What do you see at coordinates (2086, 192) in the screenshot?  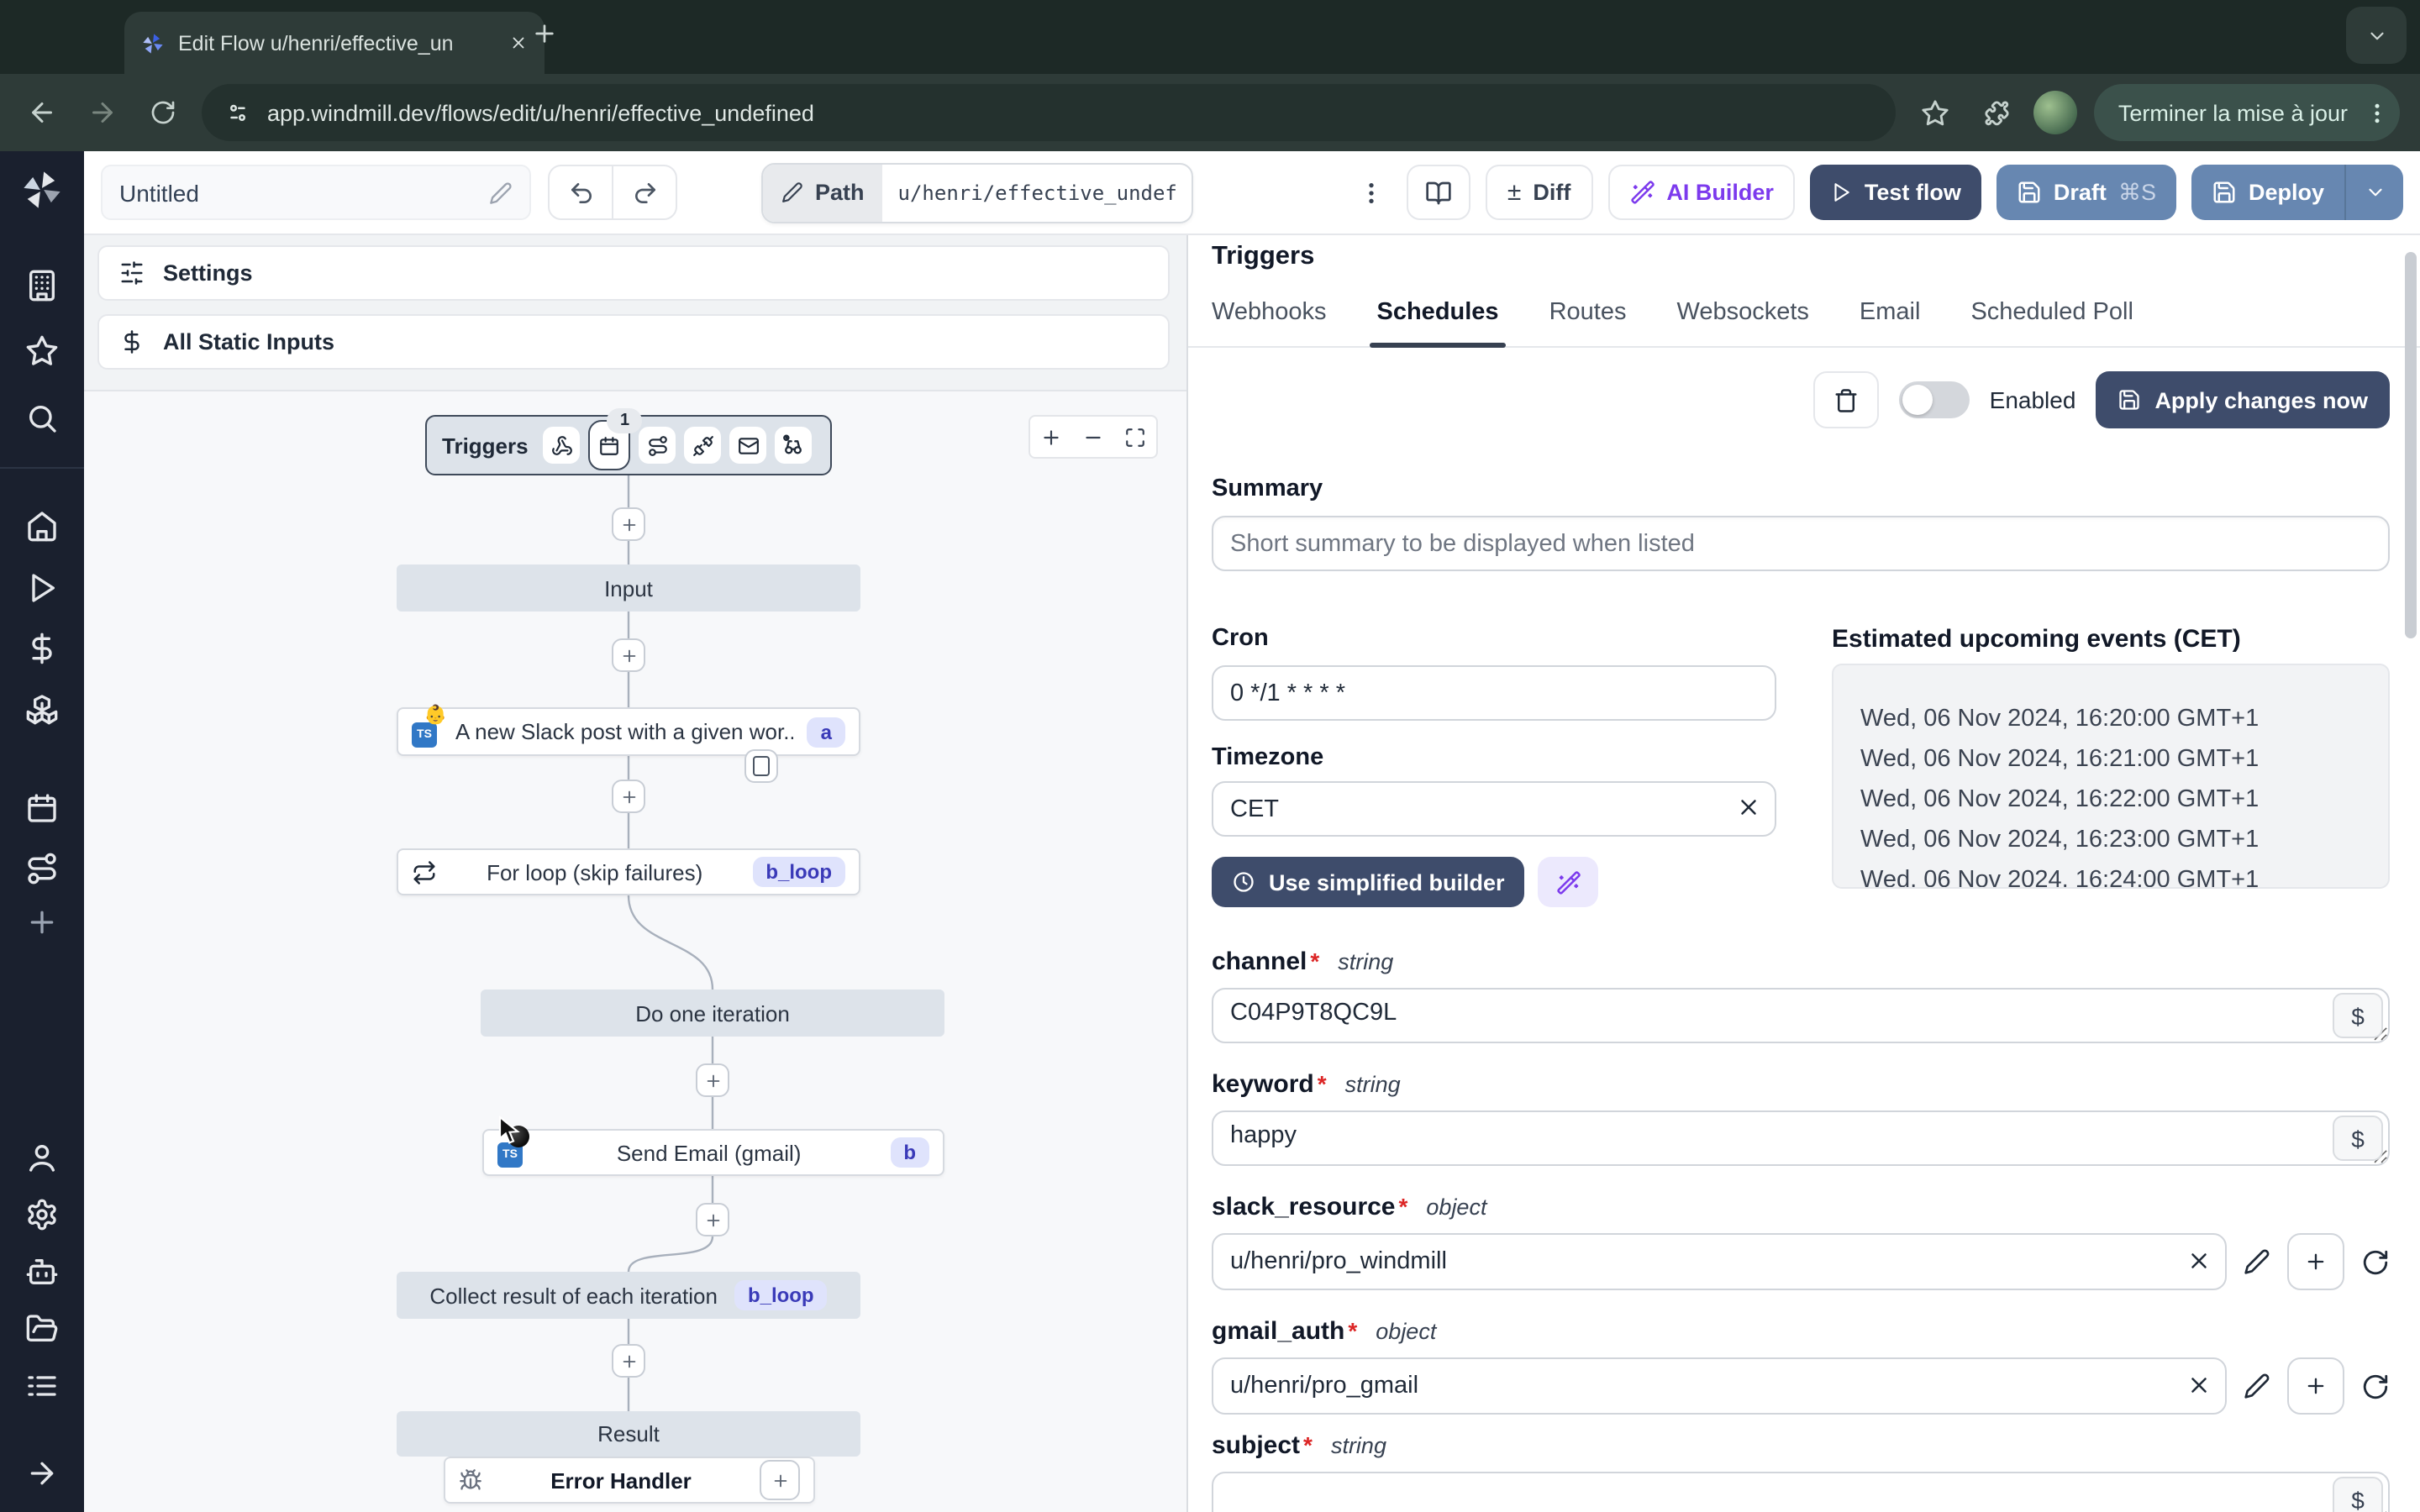 I see `draft-button: Draft ⌘S` at bounding box center [2086, 192].